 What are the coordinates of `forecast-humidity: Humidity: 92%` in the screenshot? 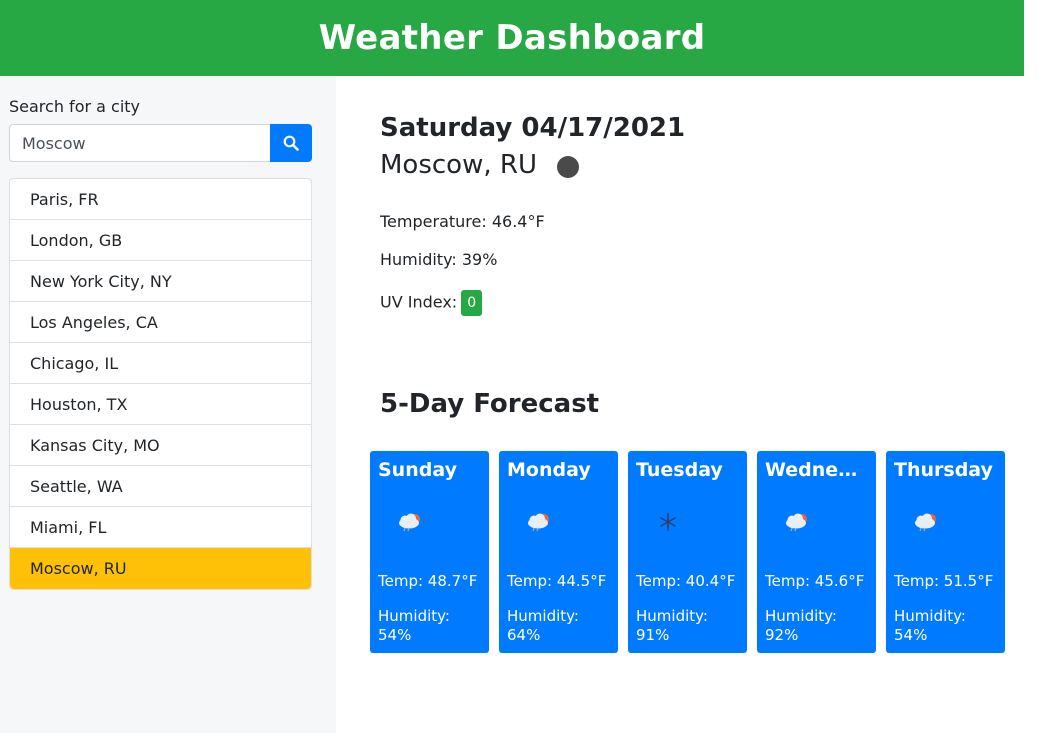 It's located at (801, 625).